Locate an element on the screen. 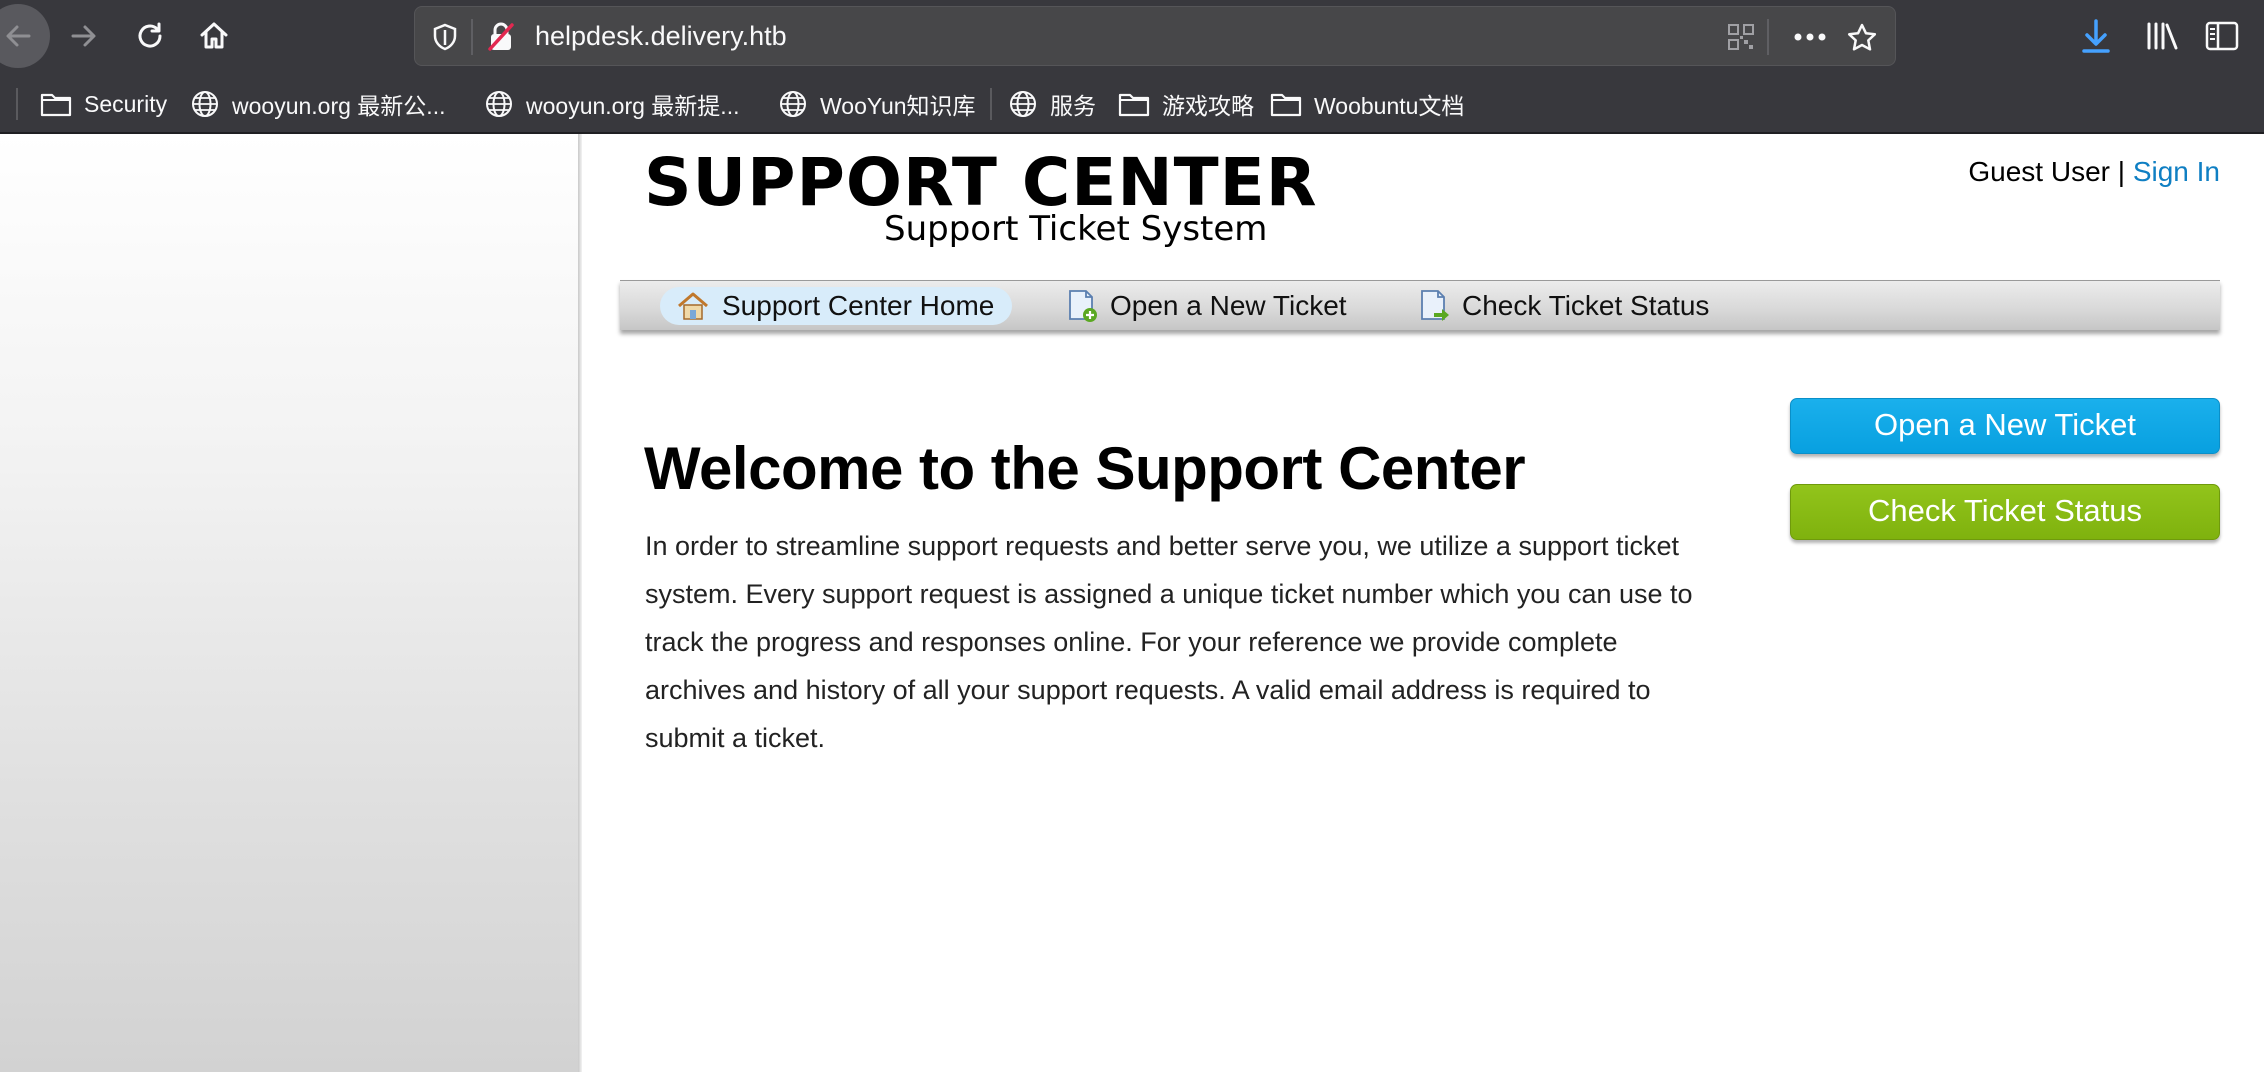  forward-button is located at coordinates (84, 36).